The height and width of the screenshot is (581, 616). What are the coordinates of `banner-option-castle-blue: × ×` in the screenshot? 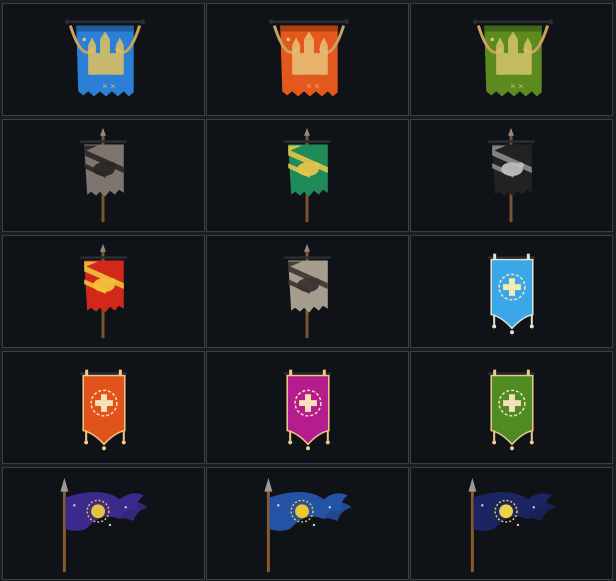 It's located at (103, 59).